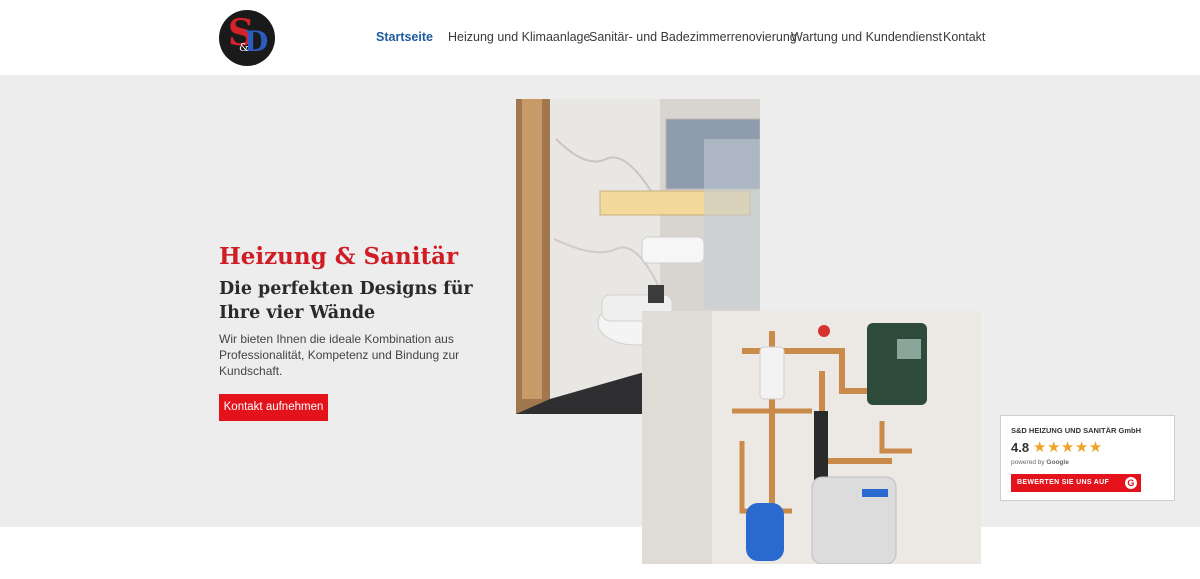  Describe the element at coordinates (273, 407) in the screenshot. I see `contact-button: Kontakt aufnehmen` at that location.